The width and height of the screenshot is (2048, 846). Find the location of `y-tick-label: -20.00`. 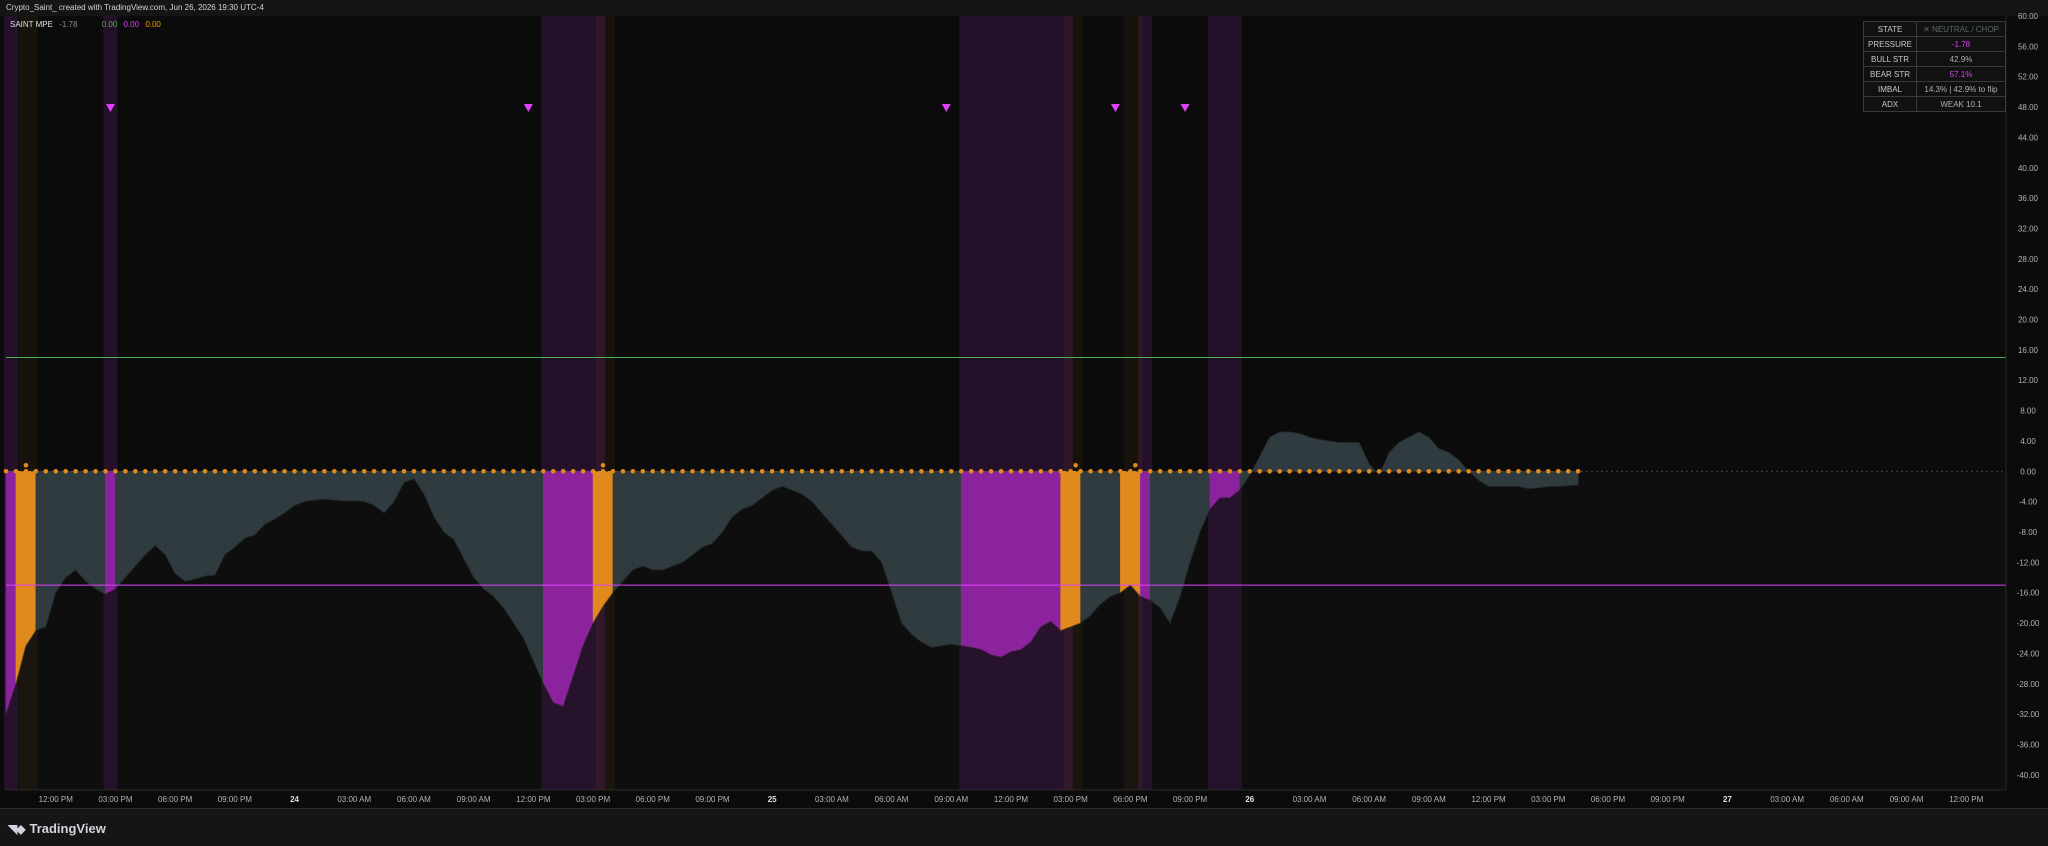

y-tick-label: -20.00 is located at coordinates (2028, 623).